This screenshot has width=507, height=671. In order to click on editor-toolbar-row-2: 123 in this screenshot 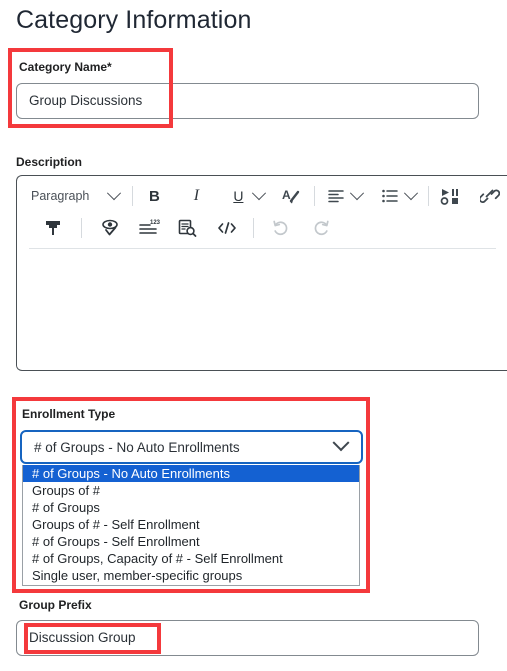, I will do `click(262, 228)`.